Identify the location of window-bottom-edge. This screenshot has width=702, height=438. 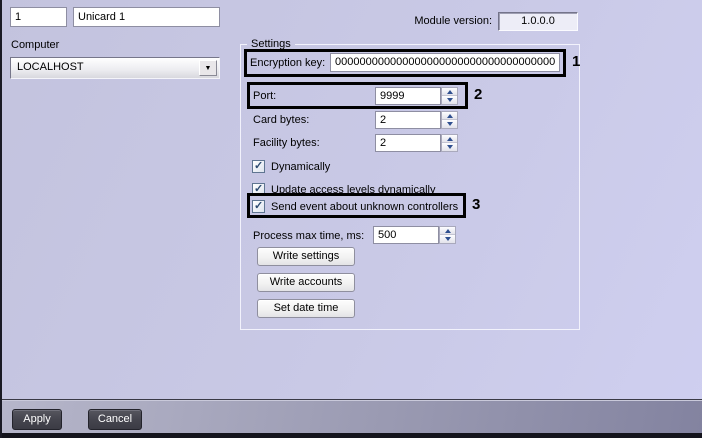
(351, 435).